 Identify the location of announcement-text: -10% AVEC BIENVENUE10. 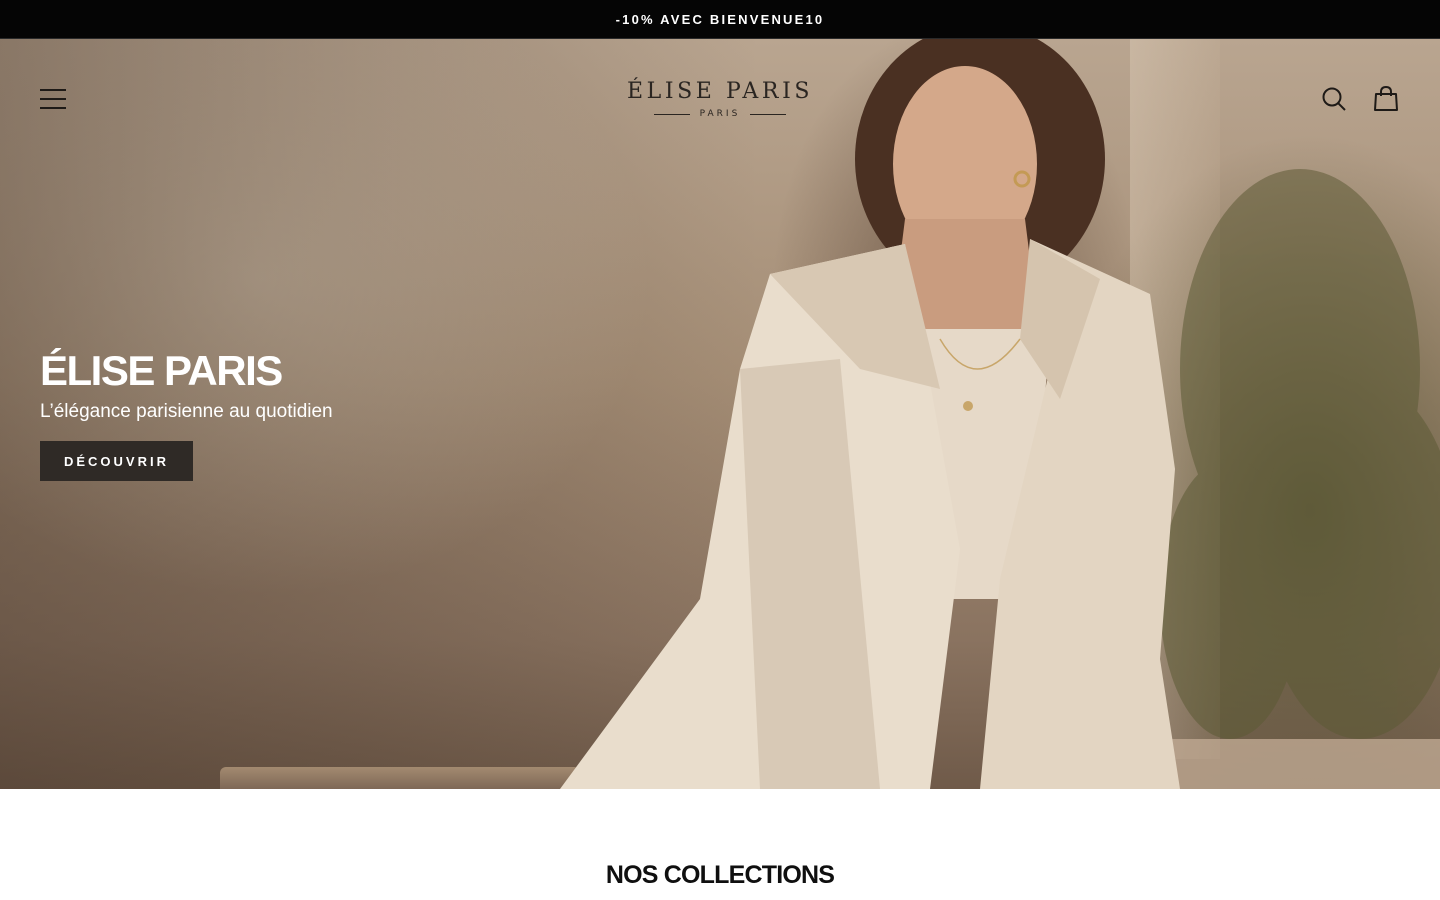
(720, 19).